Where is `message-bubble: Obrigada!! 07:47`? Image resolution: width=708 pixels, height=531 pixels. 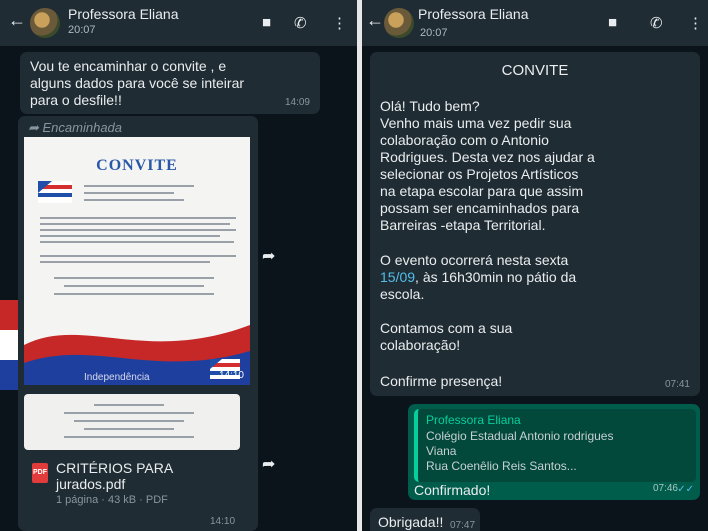
message-bubble: Obrigada!! 07:47 is located at coordinates (425, 519).